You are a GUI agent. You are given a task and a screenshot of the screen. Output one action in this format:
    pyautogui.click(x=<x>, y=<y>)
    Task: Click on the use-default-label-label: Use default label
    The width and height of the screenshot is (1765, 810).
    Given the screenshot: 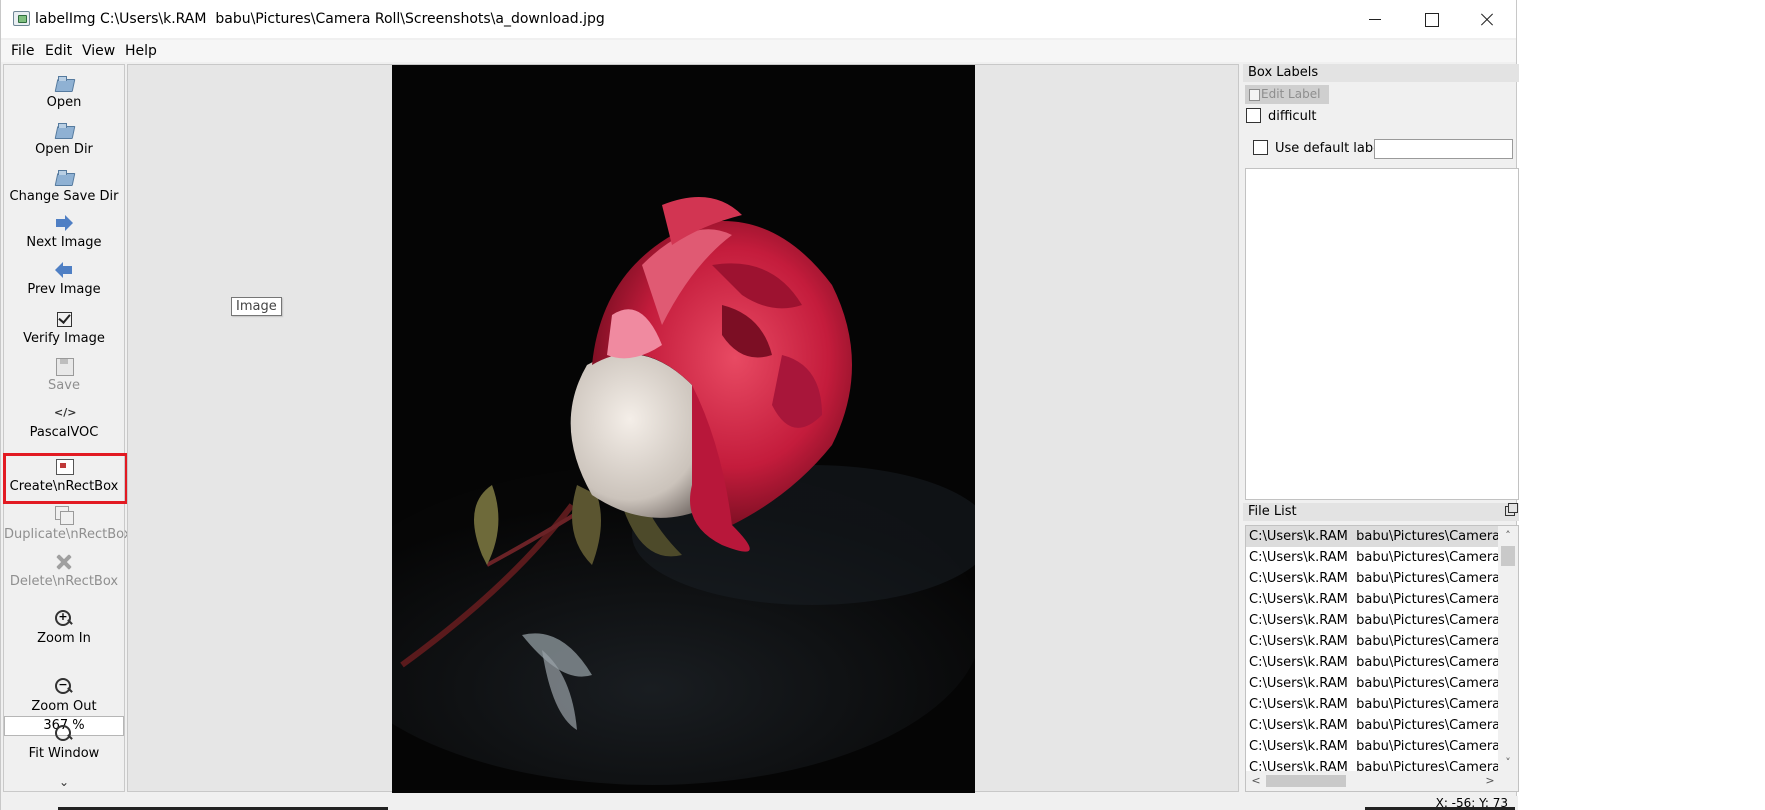 What is the action you would take?
    pyautogui.click(x=1330, y=148)
    